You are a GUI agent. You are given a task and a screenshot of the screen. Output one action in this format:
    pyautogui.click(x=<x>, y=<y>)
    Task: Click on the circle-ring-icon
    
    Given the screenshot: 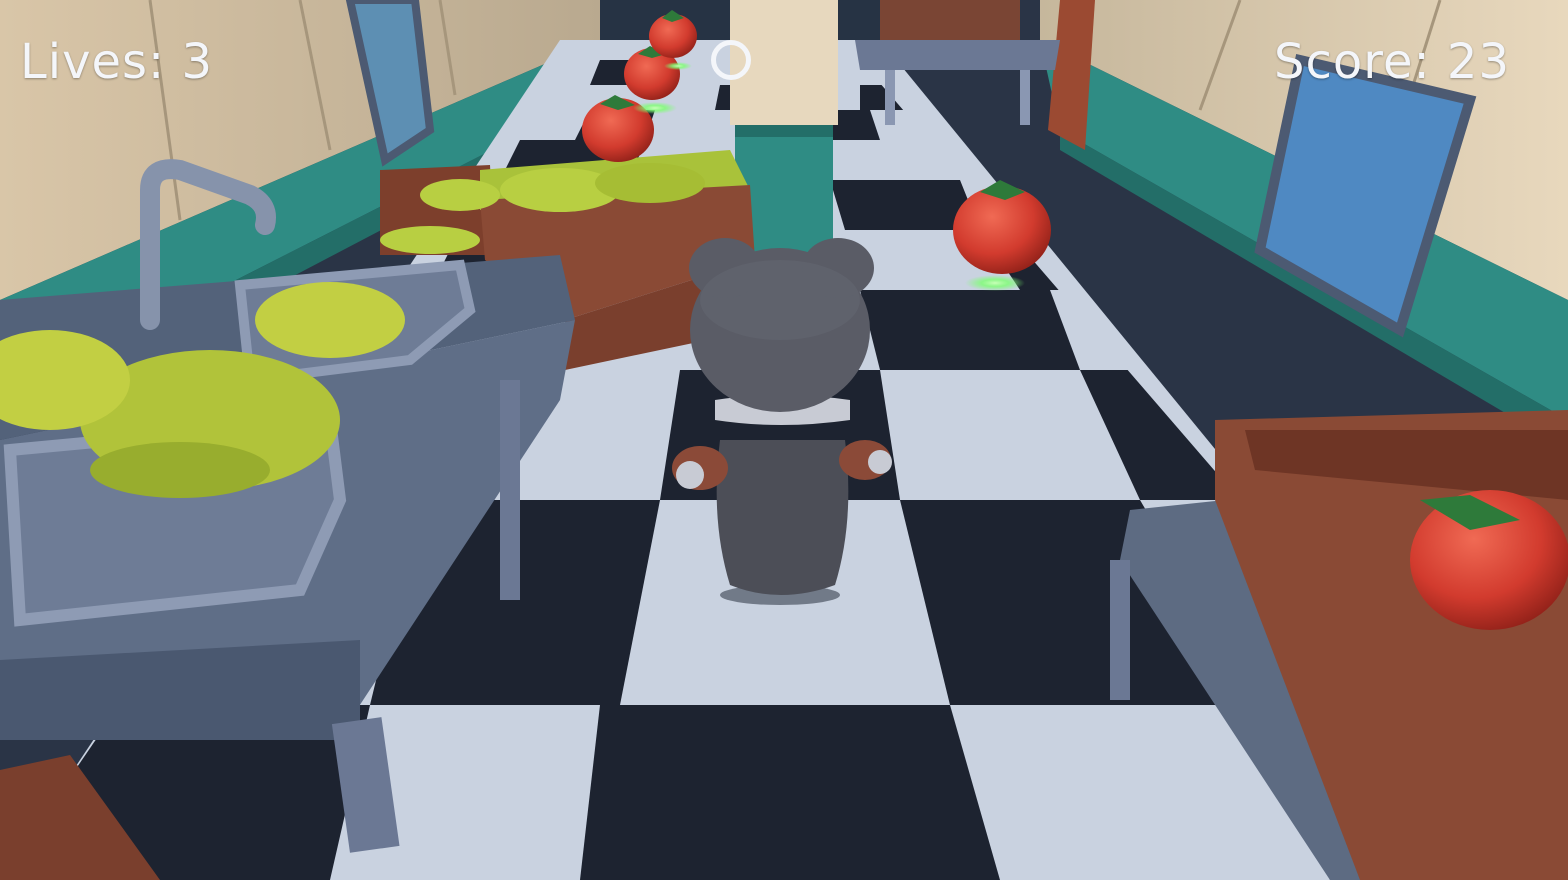 What is the action you would take?
    pyautogui.click(x=731, y=60)
    